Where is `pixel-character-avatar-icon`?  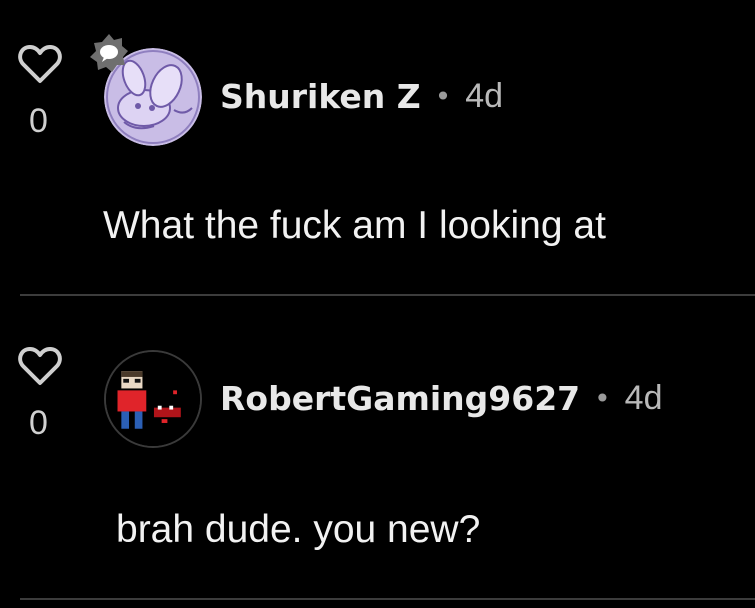 pixel-character-avatar-icon is located at coordinates (153, 399).